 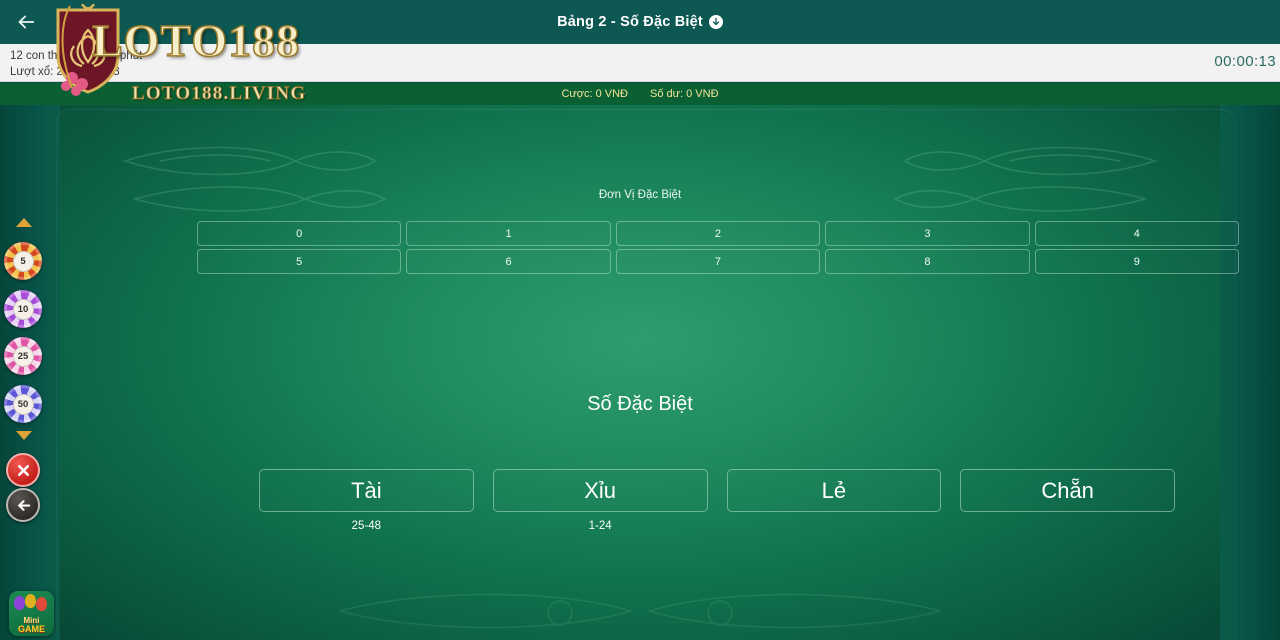 I want to click on main-bet-grid: Tài 25-48 Xỉu 1-24 Lẻ Chẵn, so click(x=717, y=501).